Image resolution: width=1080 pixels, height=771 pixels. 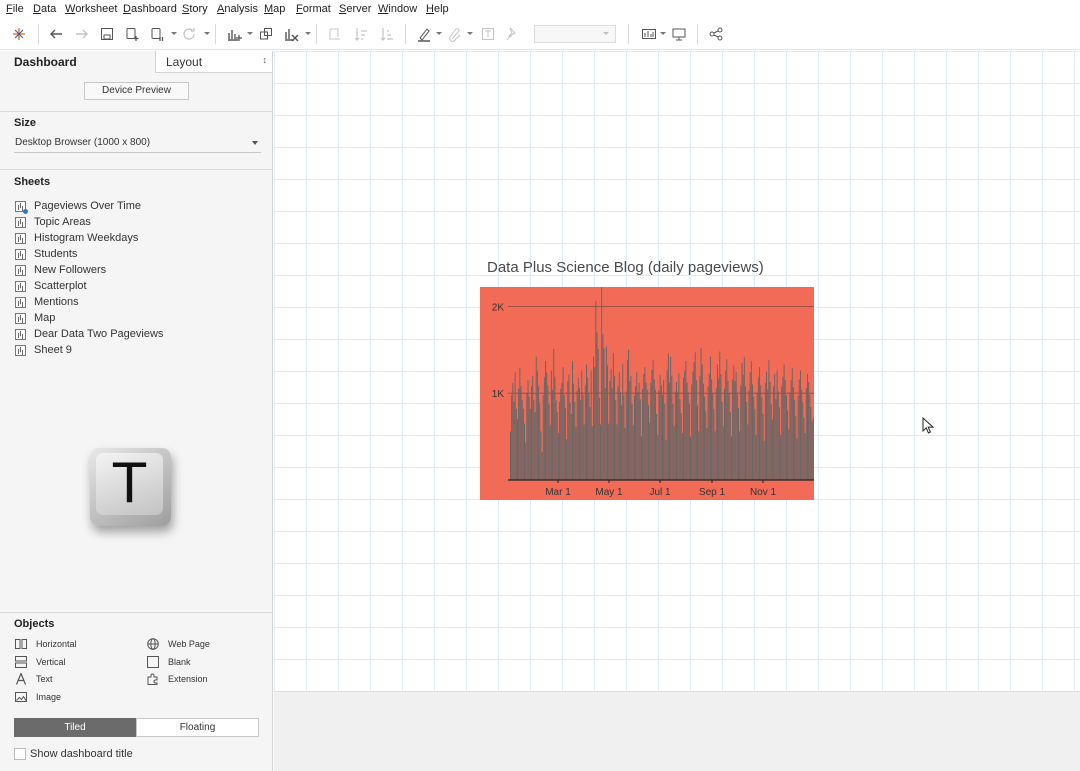 What do you see at coordinates (82, 34) in the screenshot?
I see `redo-icon` at bounding box center [82, 34].